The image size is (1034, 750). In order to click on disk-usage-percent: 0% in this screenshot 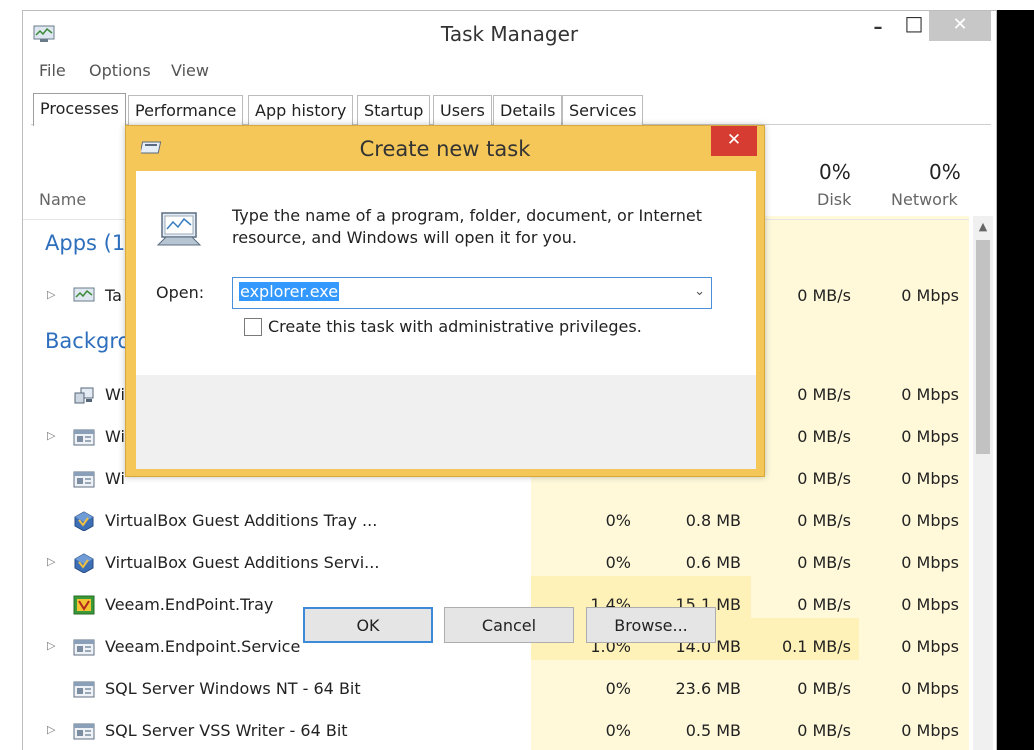, I will do `click(835, 172)`.